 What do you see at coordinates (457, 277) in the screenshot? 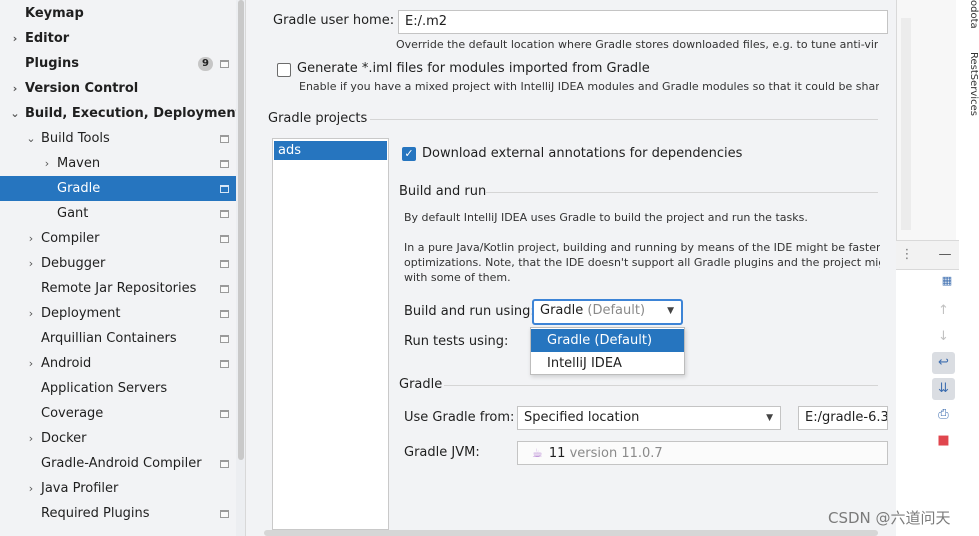
I see `build-and-run-note-line3: with some of them.` at bounding box center [457, 277].